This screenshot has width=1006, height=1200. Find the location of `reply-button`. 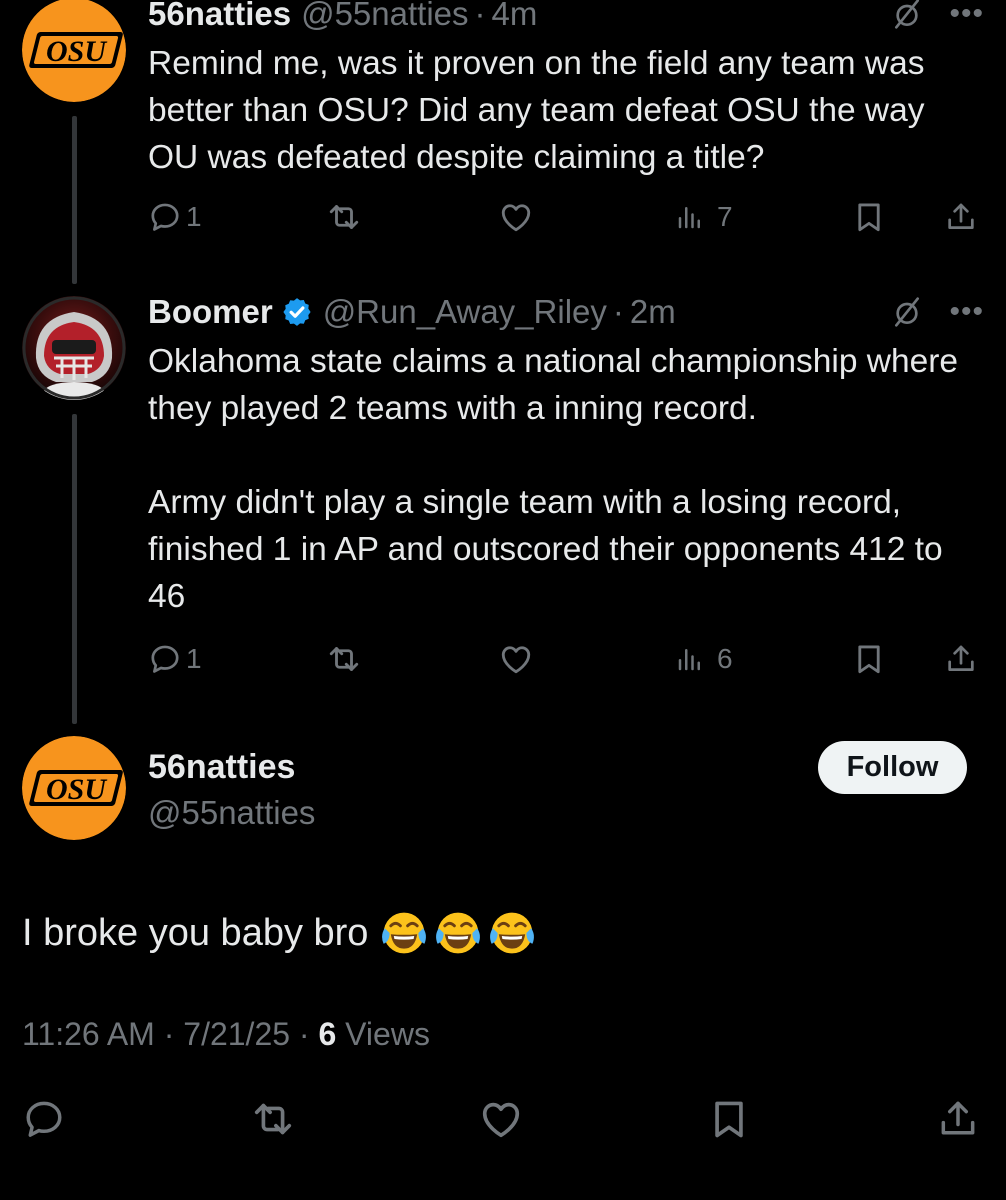

reply-button is located at coordinates (44, 1119).